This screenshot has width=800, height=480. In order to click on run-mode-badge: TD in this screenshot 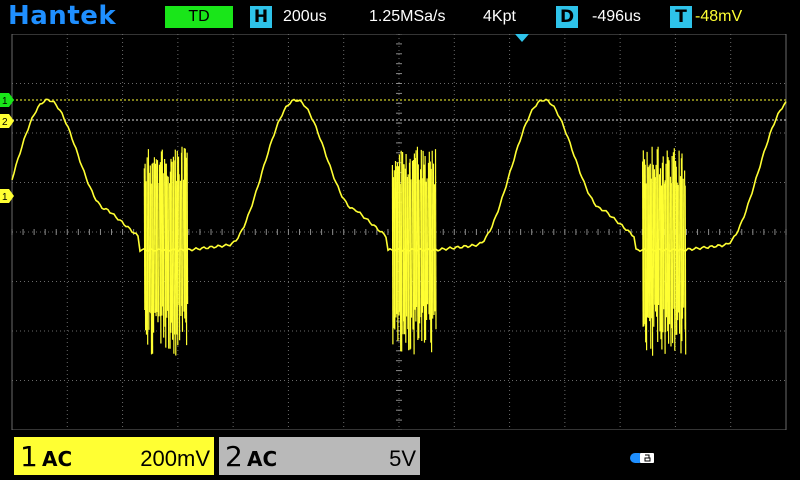, I will do `click(199, 17)`.